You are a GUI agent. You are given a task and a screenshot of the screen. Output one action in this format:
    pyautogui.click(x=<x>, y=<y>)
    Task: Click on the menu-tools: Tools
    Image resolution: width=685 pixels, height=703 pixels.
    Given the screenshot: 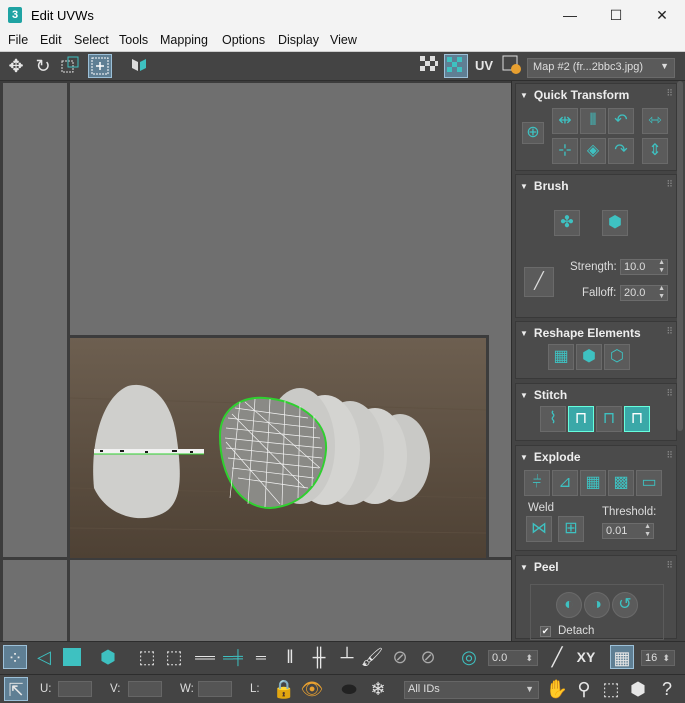 What is the action you would take?
    pyautogui.click(x=133, y=40)
    